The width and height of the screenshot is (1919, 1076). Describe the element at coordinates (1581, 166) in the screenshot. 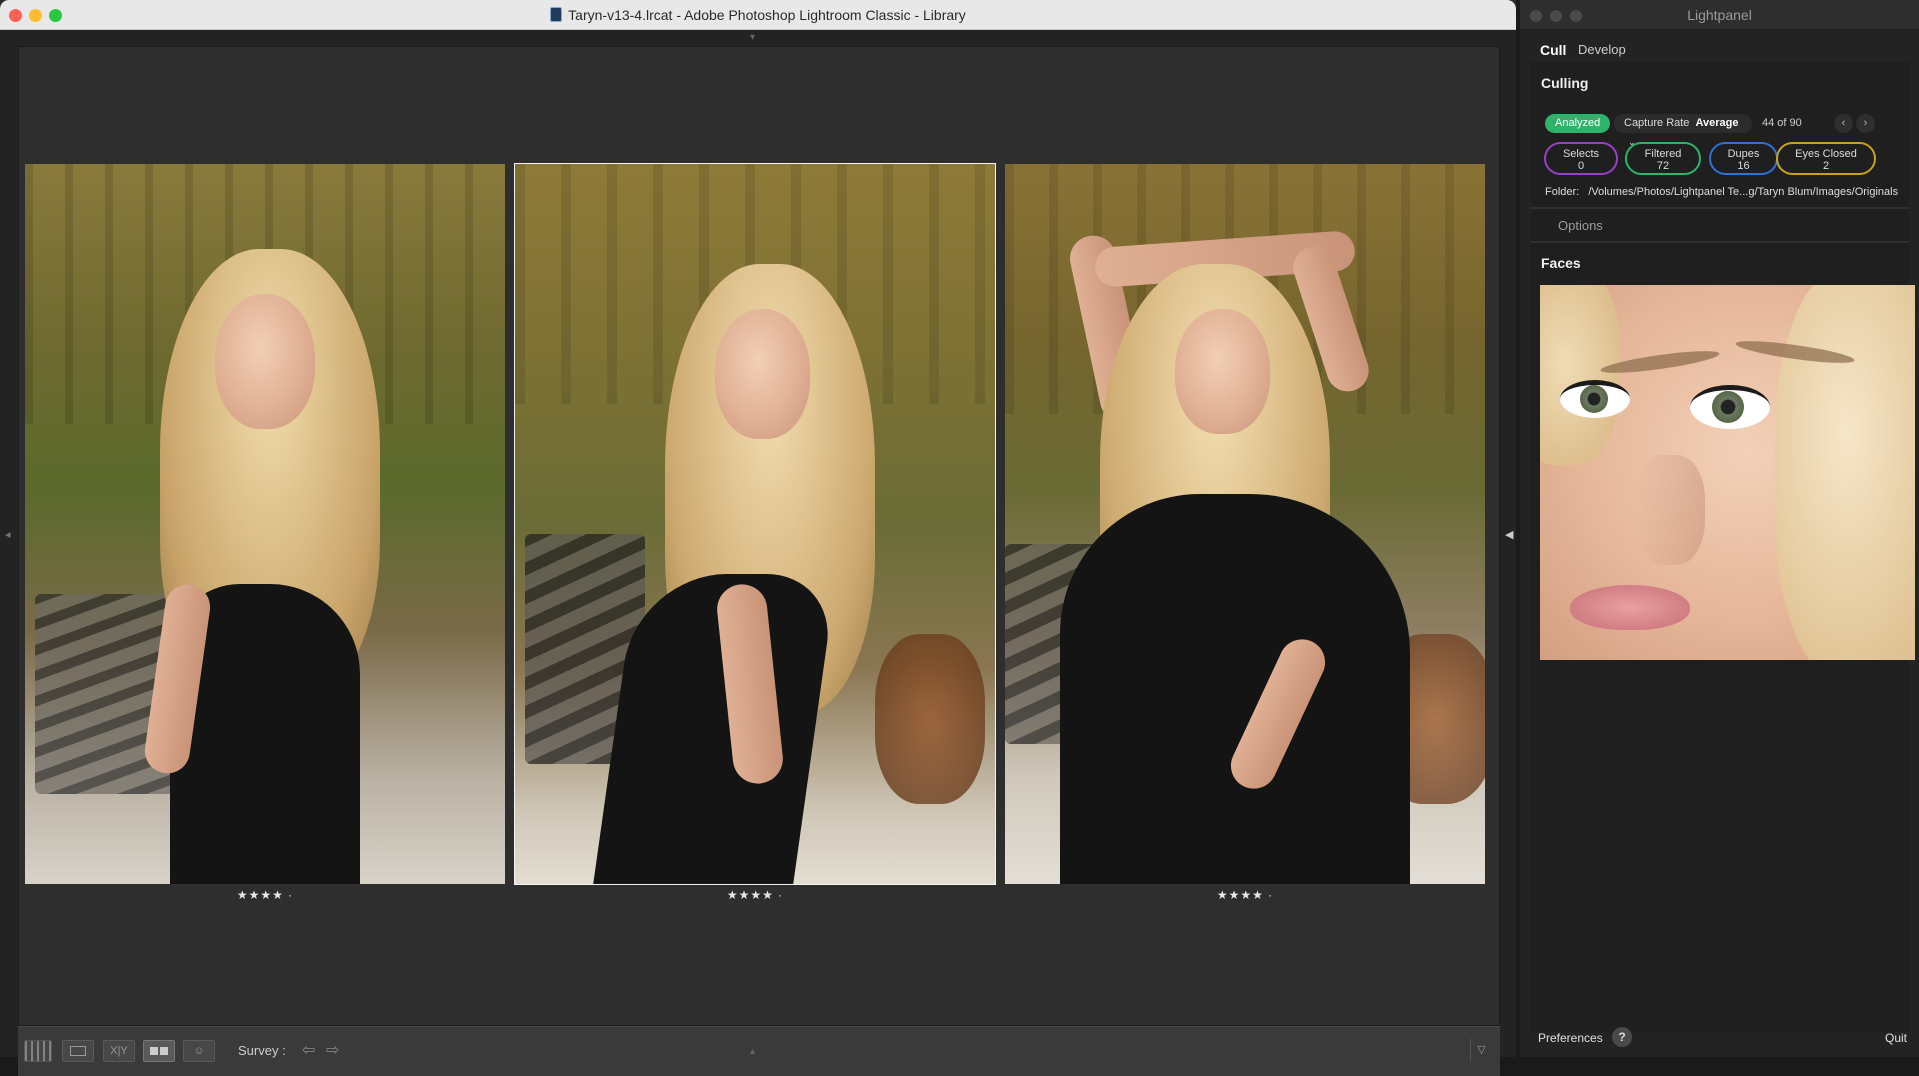

I see `stat-value: 0` at that location.